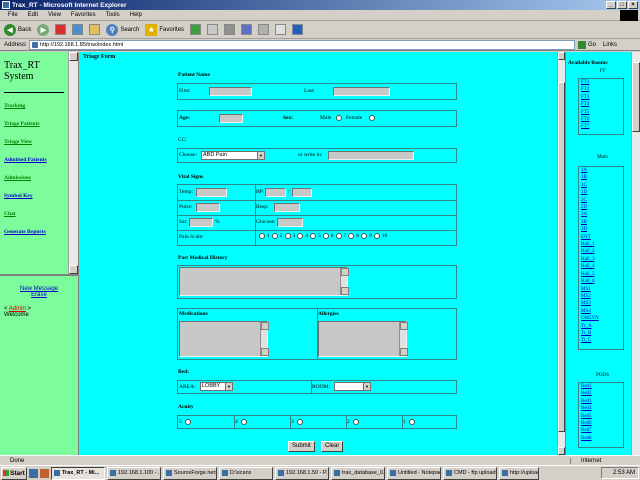 The height and width of the screenshot is (480, 640). What do you see at coordinates (230, 91) in the screenshot?
I see `first-name-input` at bounding box center [230, 91].